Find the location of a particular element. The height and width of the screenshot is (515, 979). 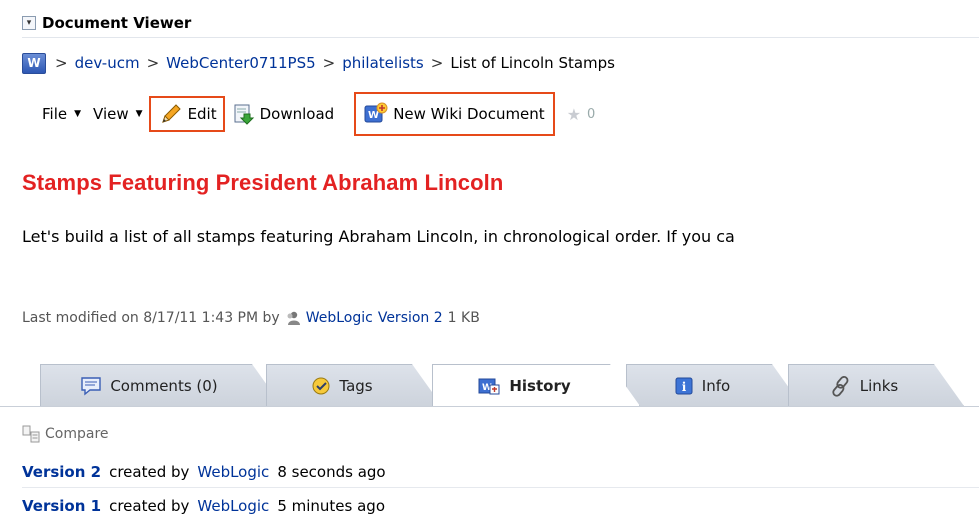

breadcrumb-current: List of Lincoln Stamps is located at coordinates (532, 63).